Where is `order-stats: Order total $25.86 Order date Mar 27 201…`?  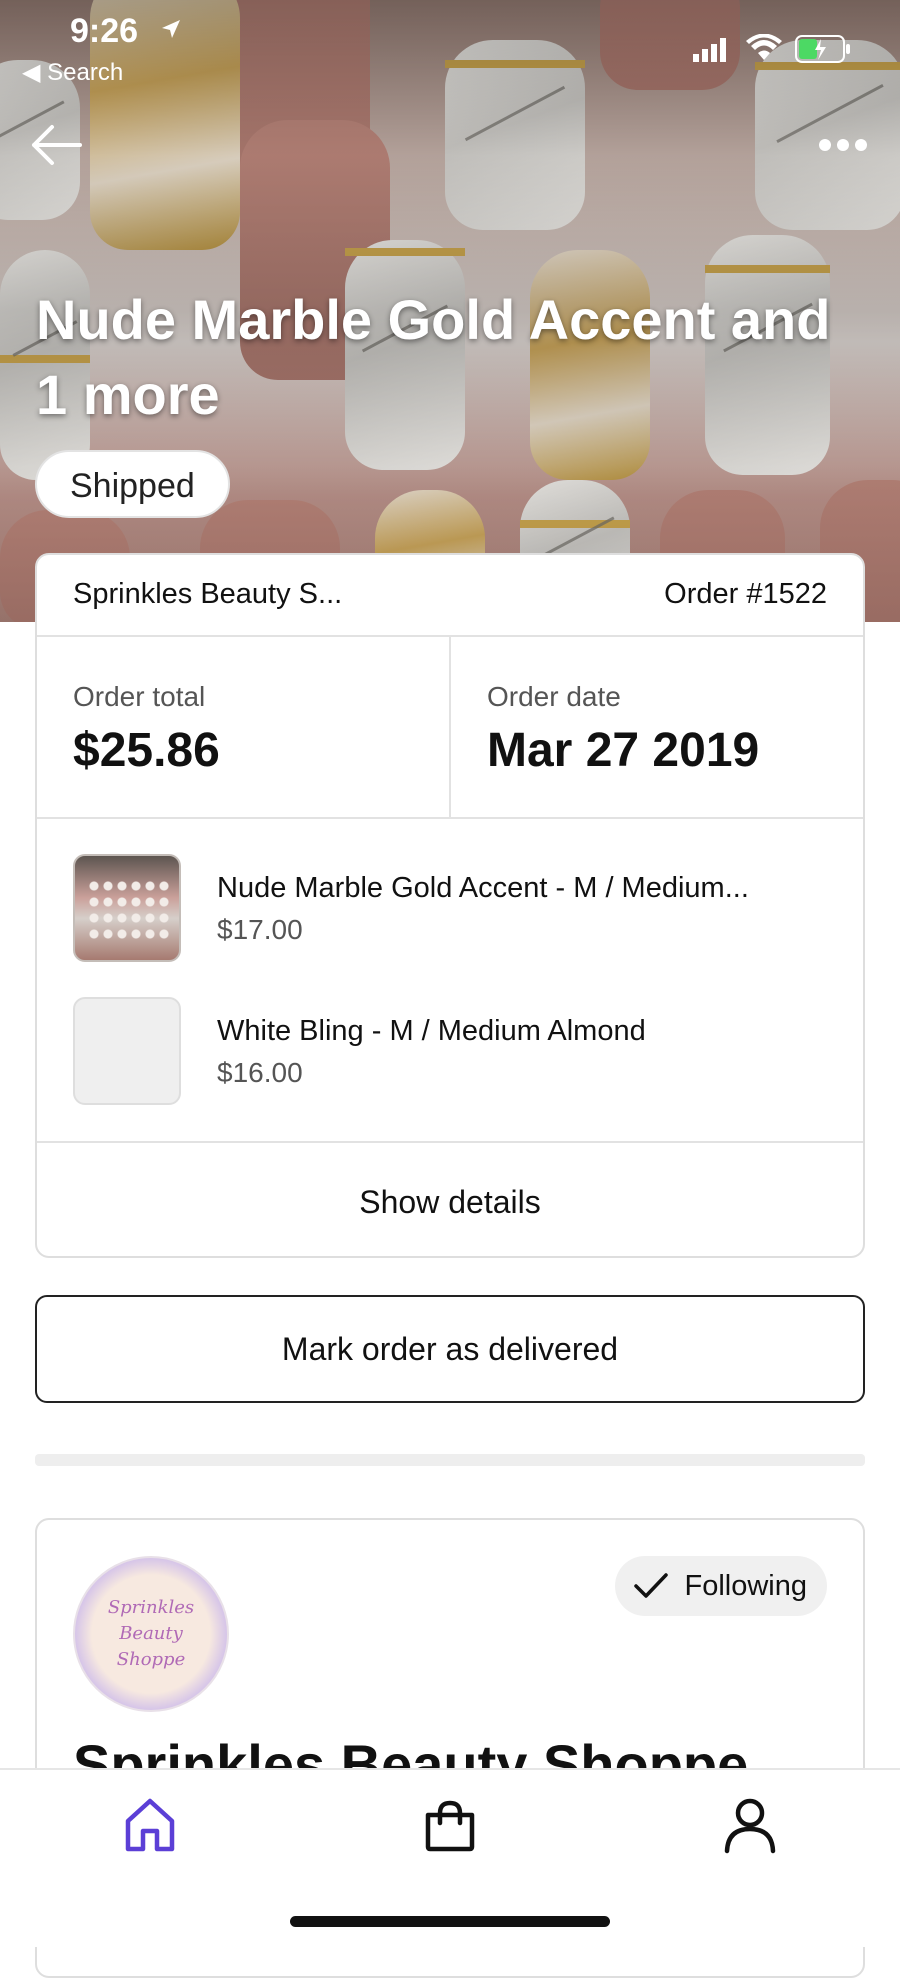 order-stats: Order total $25.86 Order date Mar 27 201… is located at coordinates (450, 728).